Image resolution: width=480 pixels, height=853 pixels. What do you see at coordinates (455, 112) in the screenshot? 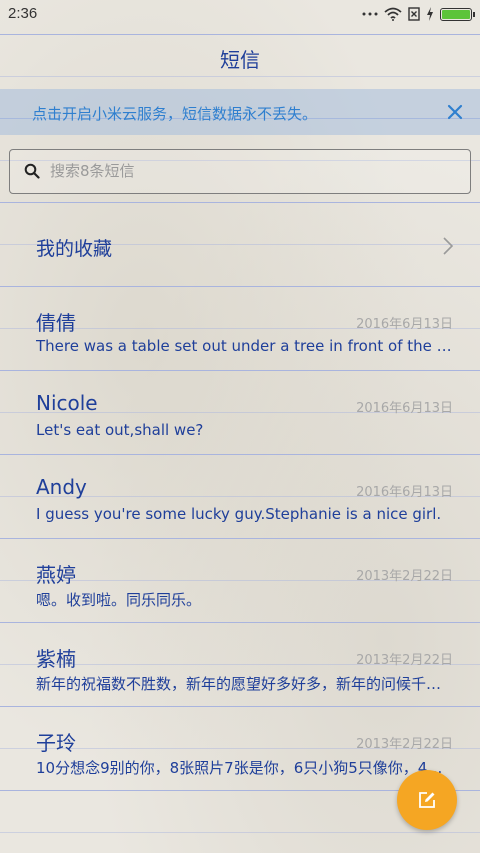
I see `close-icon` at bounding box center [455, 112].